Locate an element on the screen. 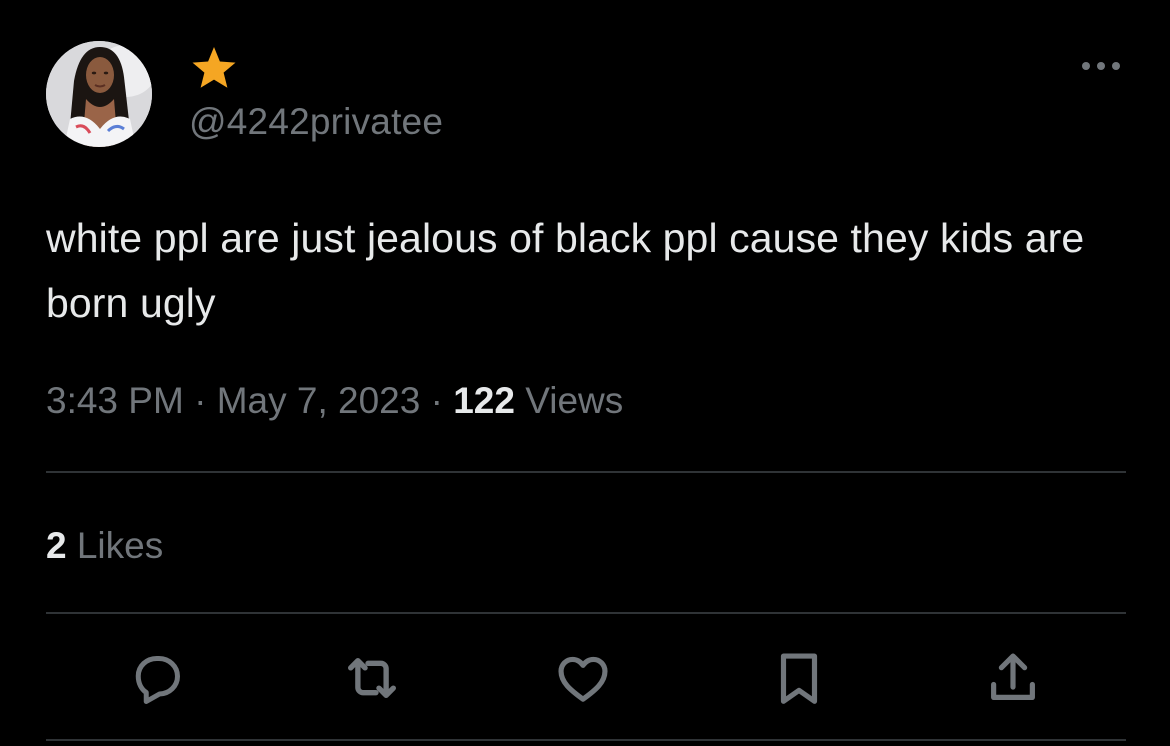 This screenshot has height=746, width=1170. share-icon is located at coordinates (1013, 676).